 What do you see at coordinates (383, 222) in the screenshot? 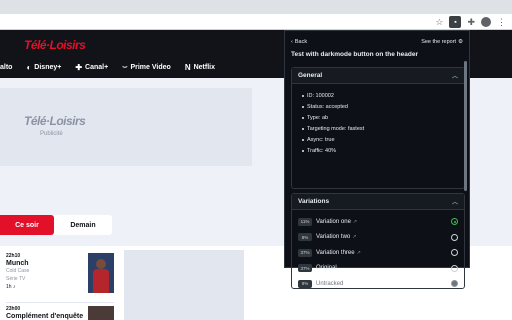
I see `variation-name: Variation one ↗` at bounding box center [383, 222].